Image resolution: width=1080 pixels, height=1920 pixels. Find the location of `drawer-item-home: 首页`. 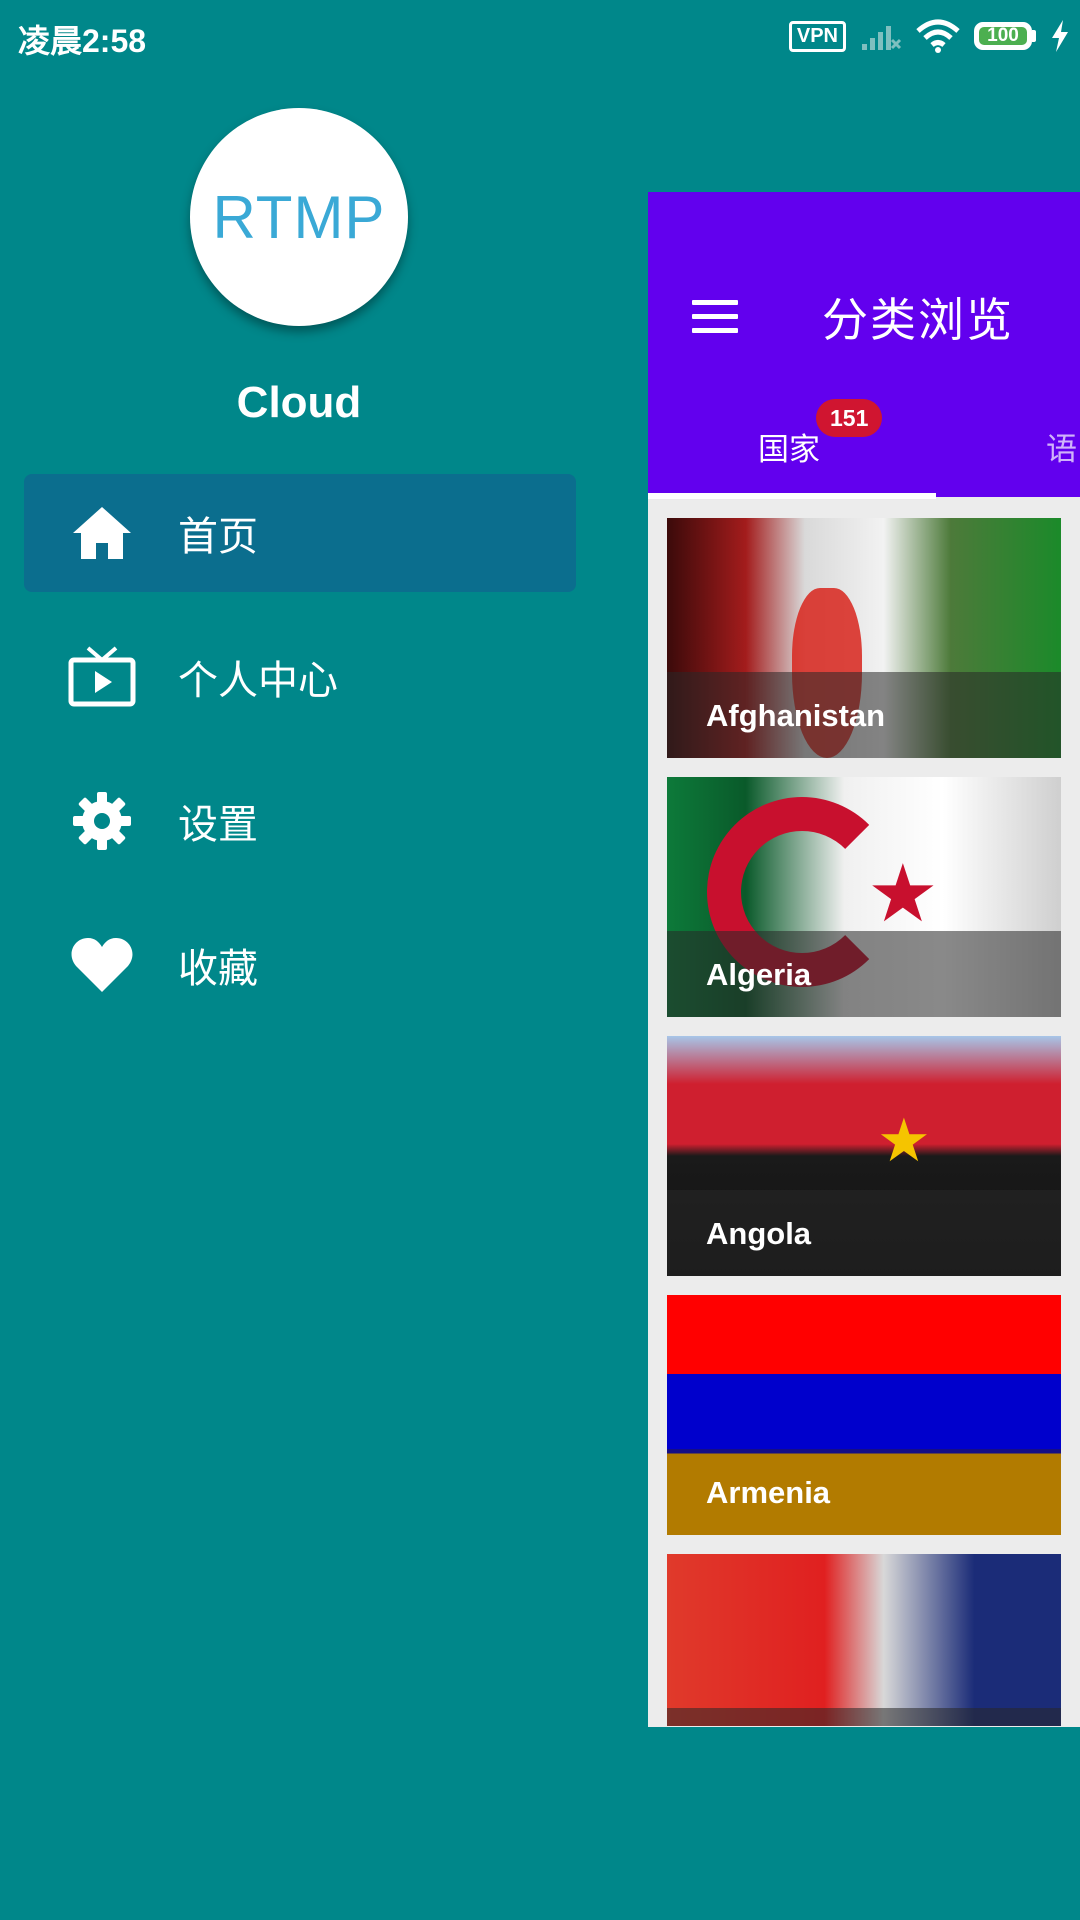

drawer-item-home: 首页 is located at coordinates (300, 533).